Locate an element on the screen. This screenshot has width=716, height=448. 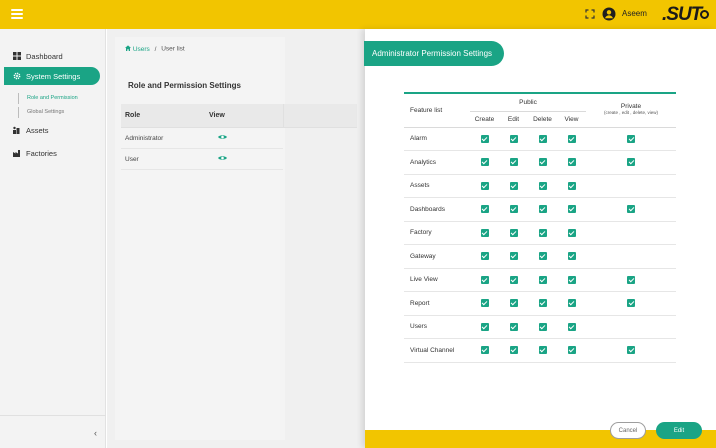
table-row: Alarm is located at coordinates (540, 139).